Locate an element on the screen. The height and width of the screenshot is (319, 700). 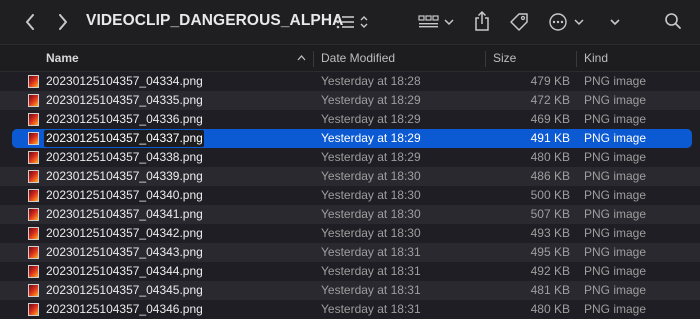
file-name: 20230125104357_04336.png is located at coordinates (124, 119).